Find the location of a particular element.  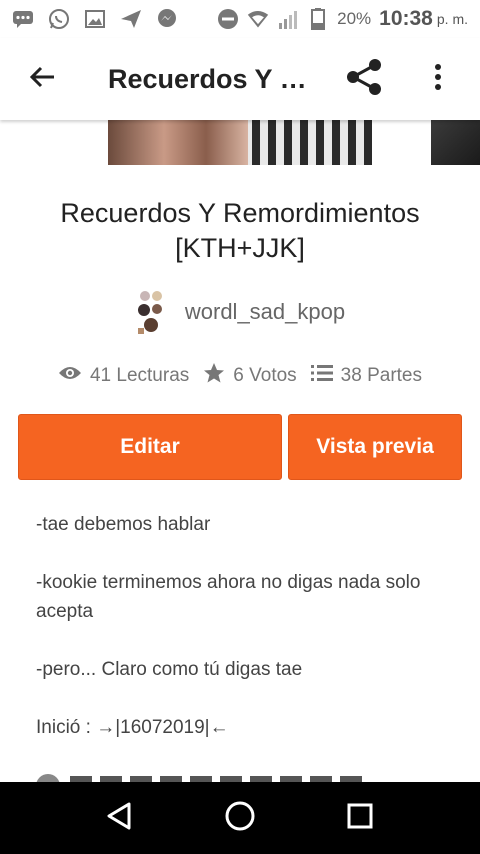

status-bar: 20% 10:38 p. m. is located at coordinates (240, 19).